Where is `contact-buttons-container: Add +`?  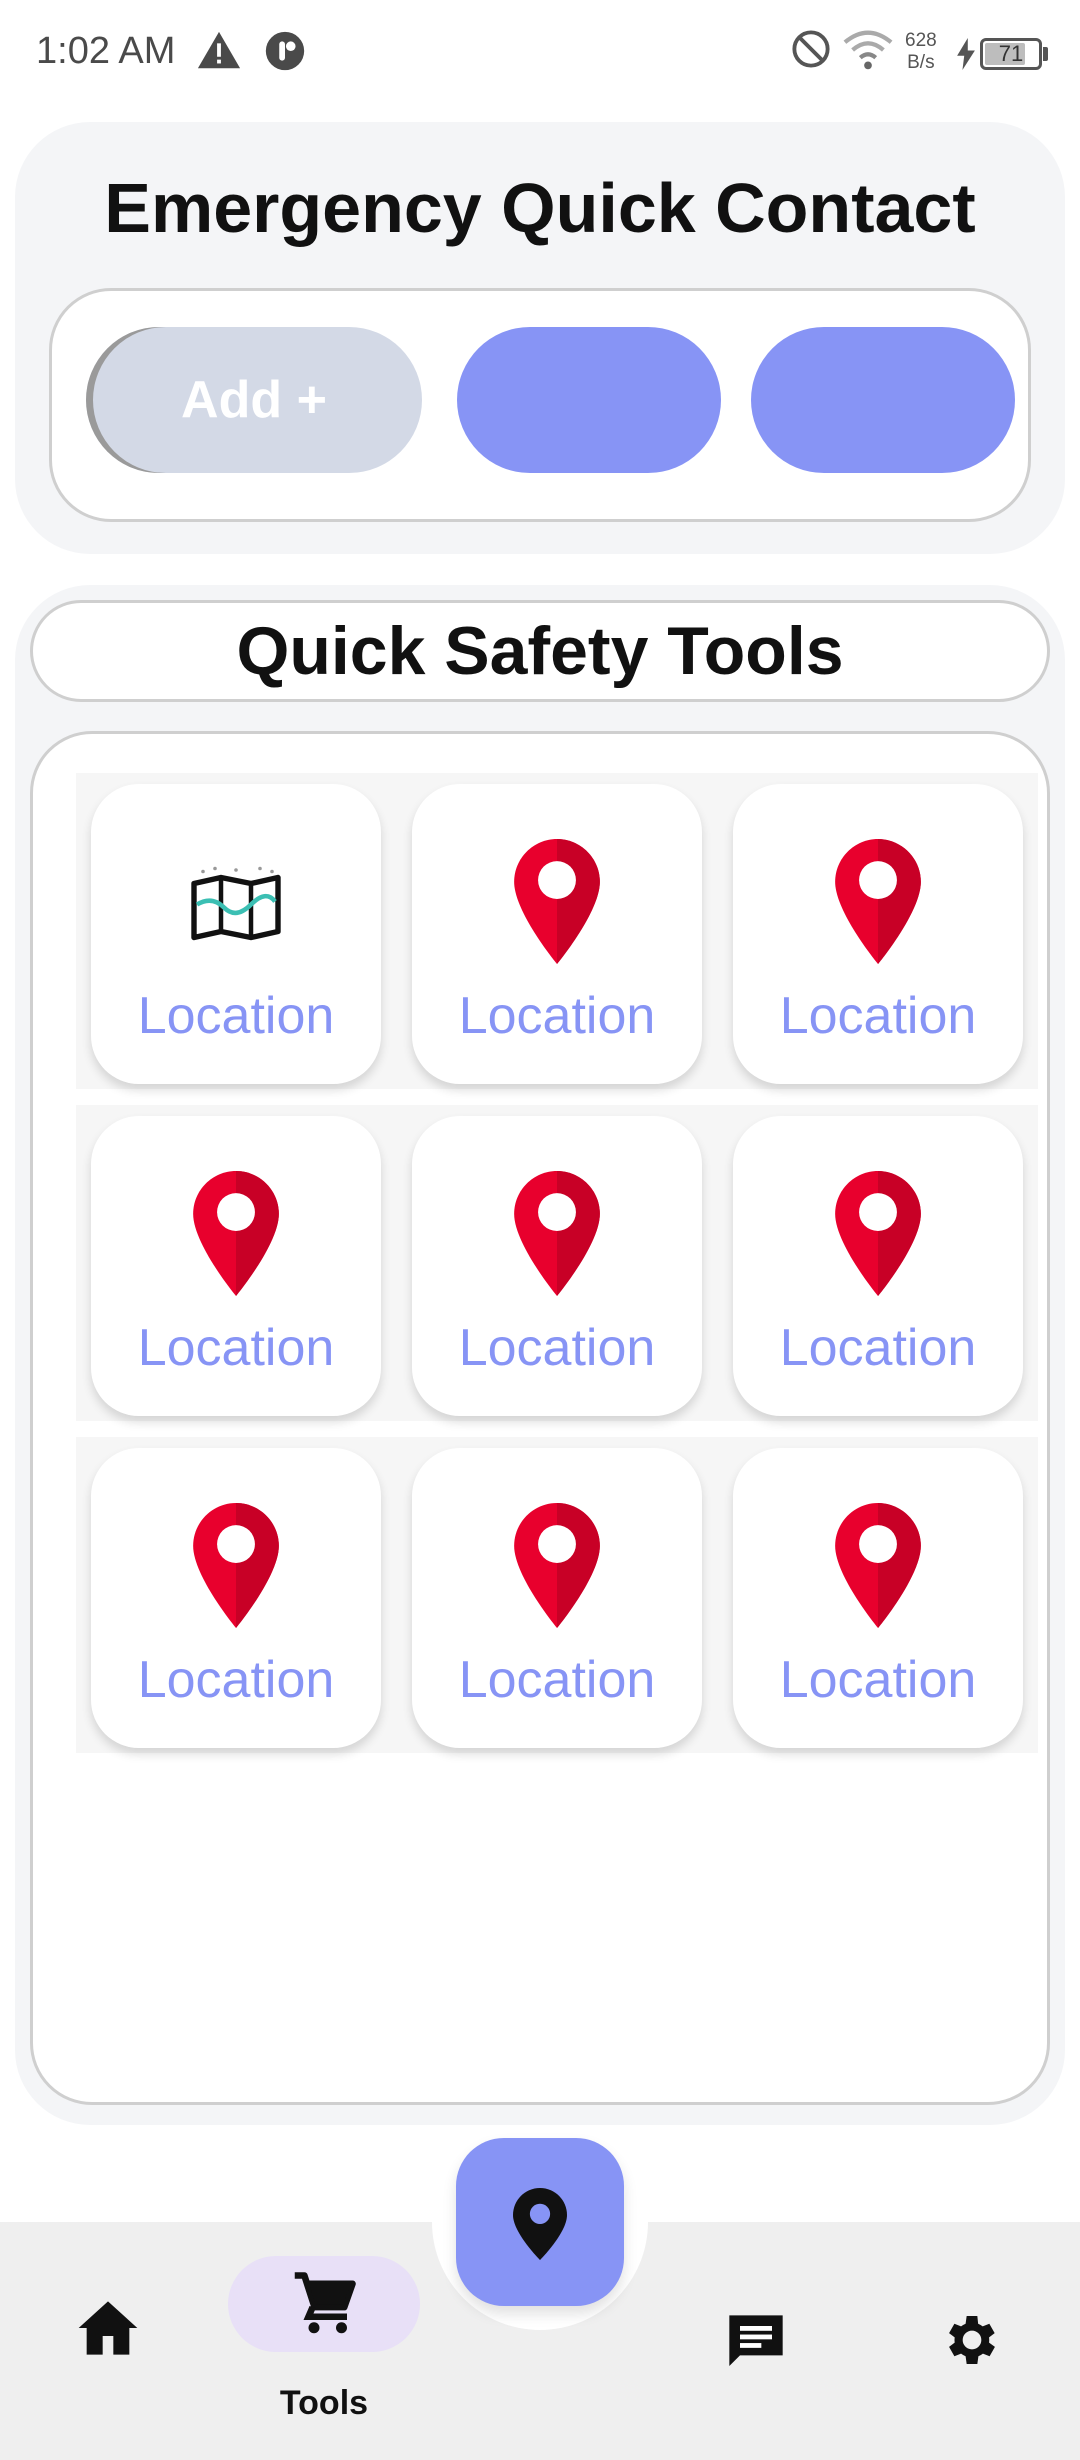
contact-buttons-container: Add + is located at coordinates (540, 405).